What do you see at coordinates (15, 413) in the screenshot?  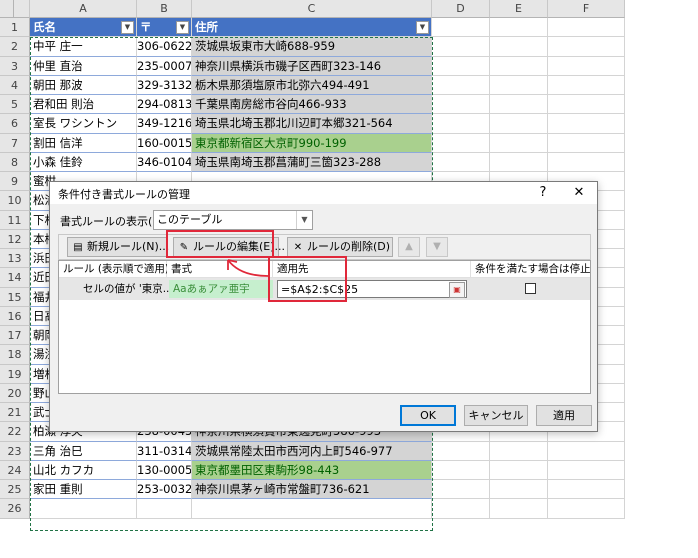 I see `row-header: 21` at bounding box center [15, 413].